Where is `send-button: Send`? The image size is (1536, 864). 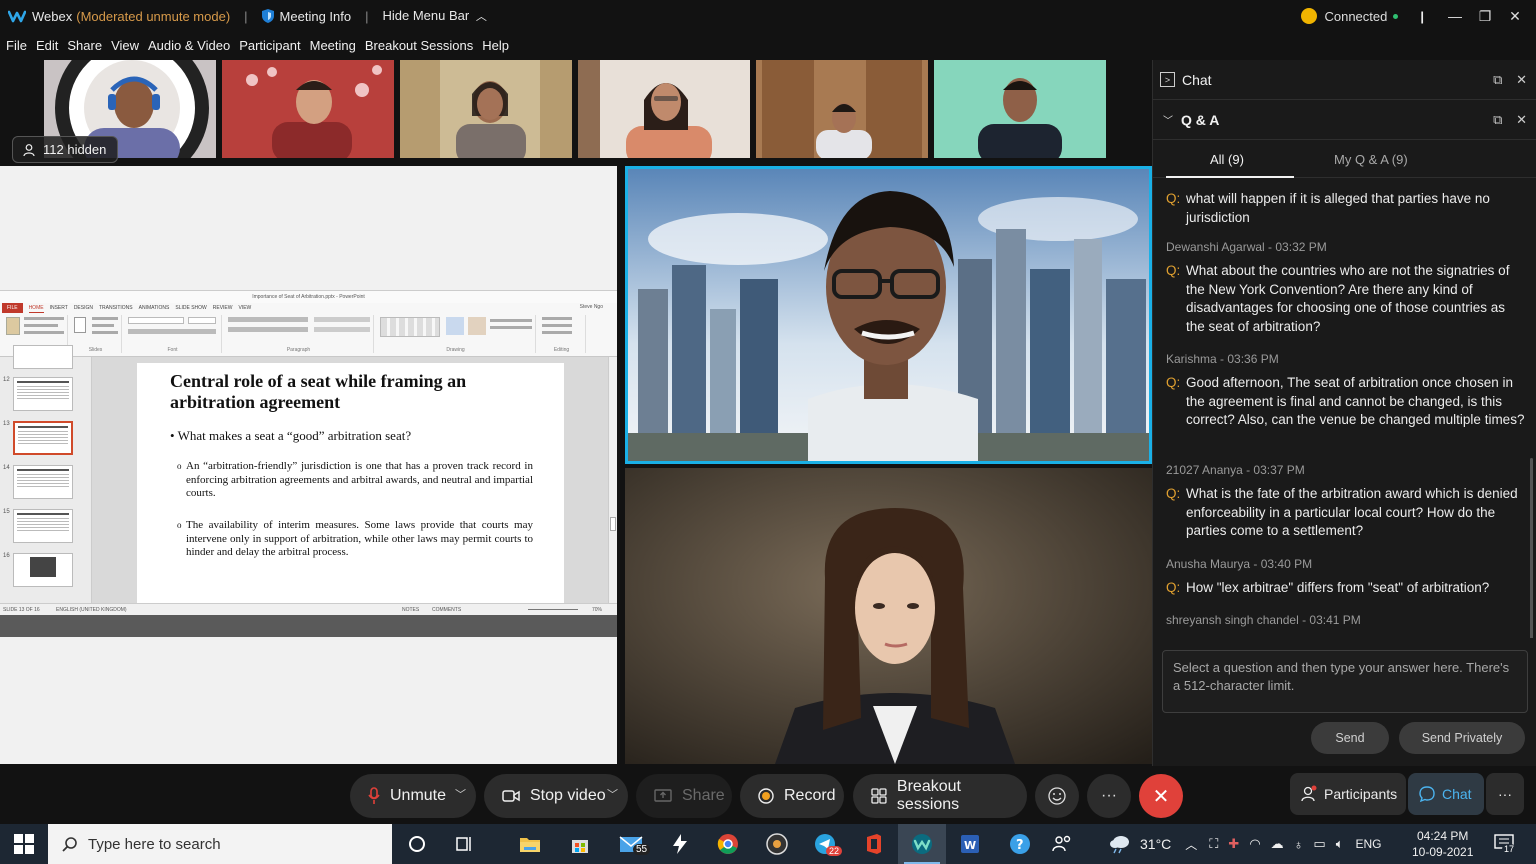
send-button: Send is located at coordinates (1350, 738).